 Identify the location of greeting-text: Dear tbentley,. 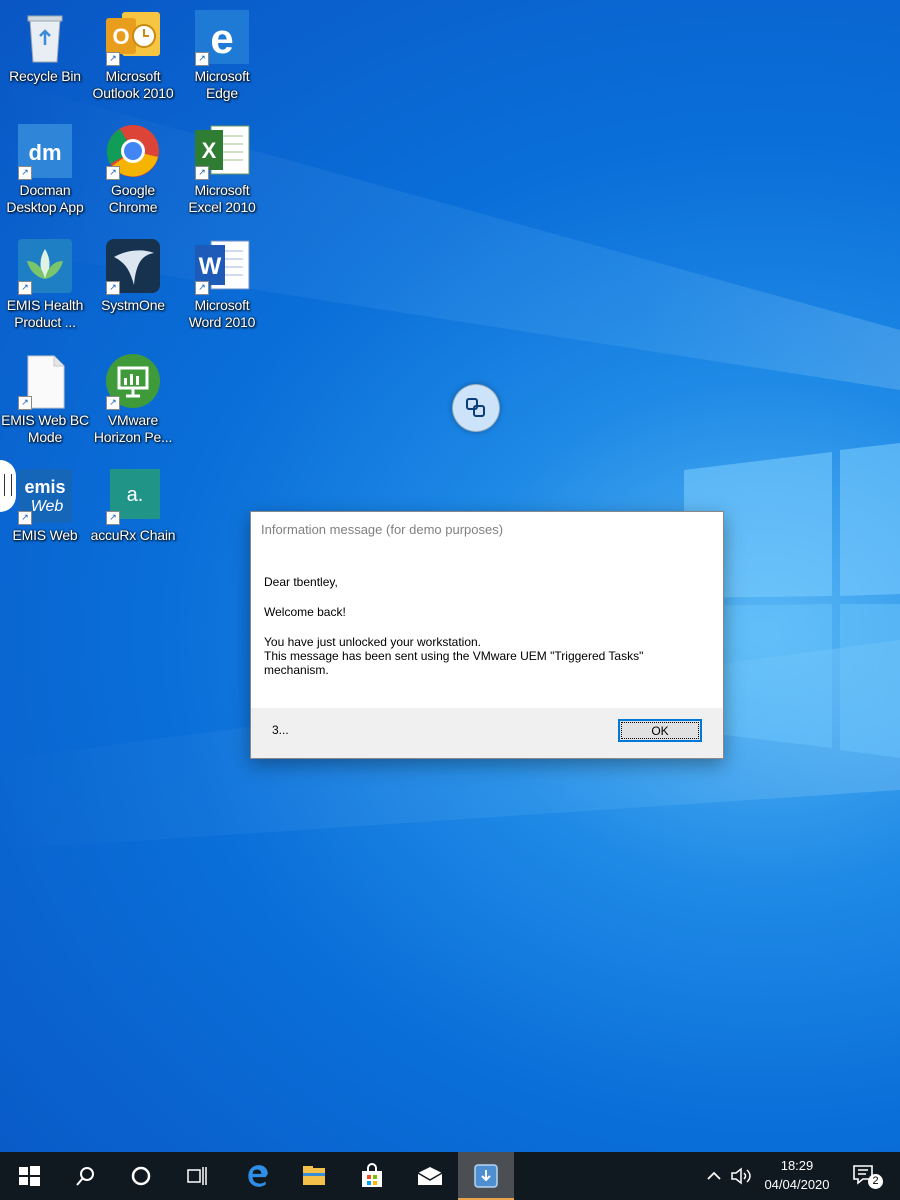
(301, 582).